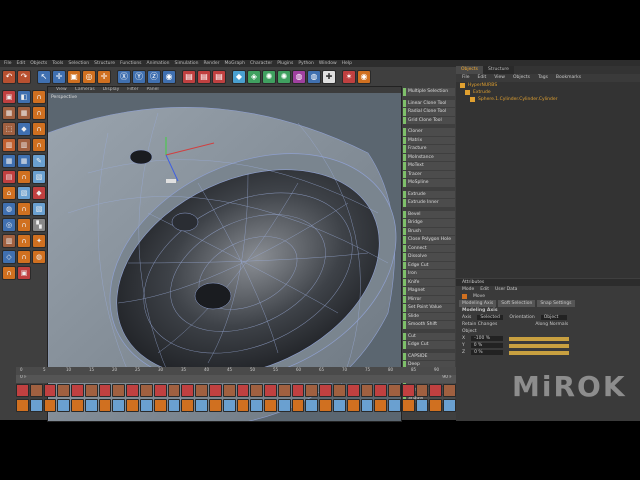 The height and width of the screenshot is (480, 640). Describe the element at coordinates (299, 76) in the screenshot. I see `scene-icon: ◍` at that location.